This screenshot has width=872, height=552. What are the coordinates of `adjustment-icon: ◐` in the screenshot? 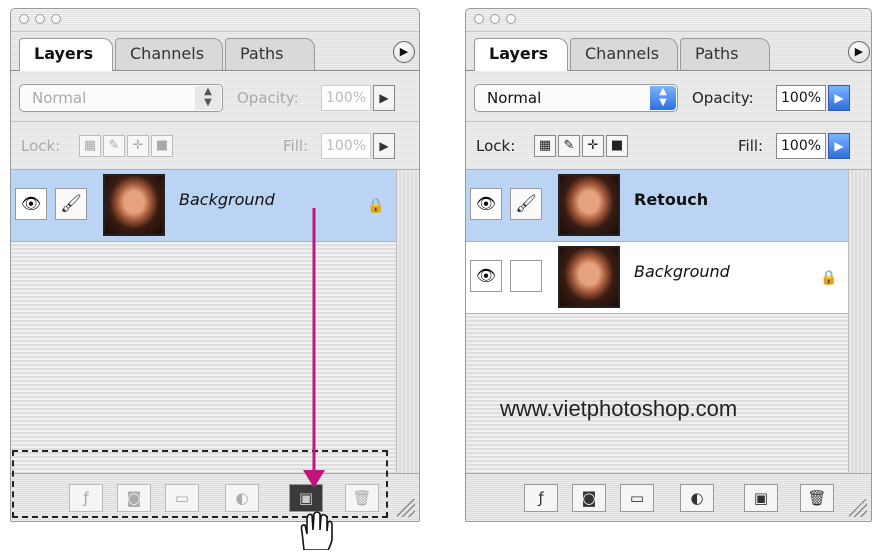 It's located at (697, 498).